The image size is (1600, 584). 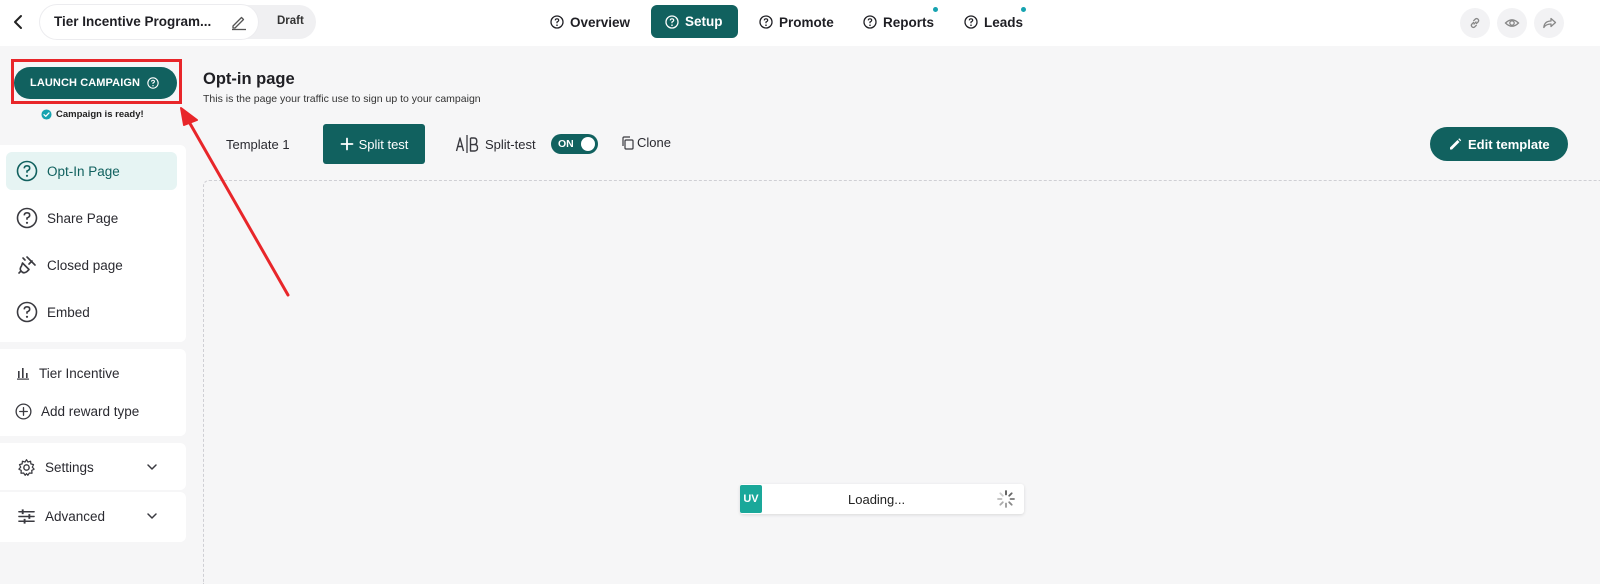 What do you see at coordinates (68, 312) in the screenshot?
I see `sidebar-item-label: Embed` at bounding box center [68, 312].